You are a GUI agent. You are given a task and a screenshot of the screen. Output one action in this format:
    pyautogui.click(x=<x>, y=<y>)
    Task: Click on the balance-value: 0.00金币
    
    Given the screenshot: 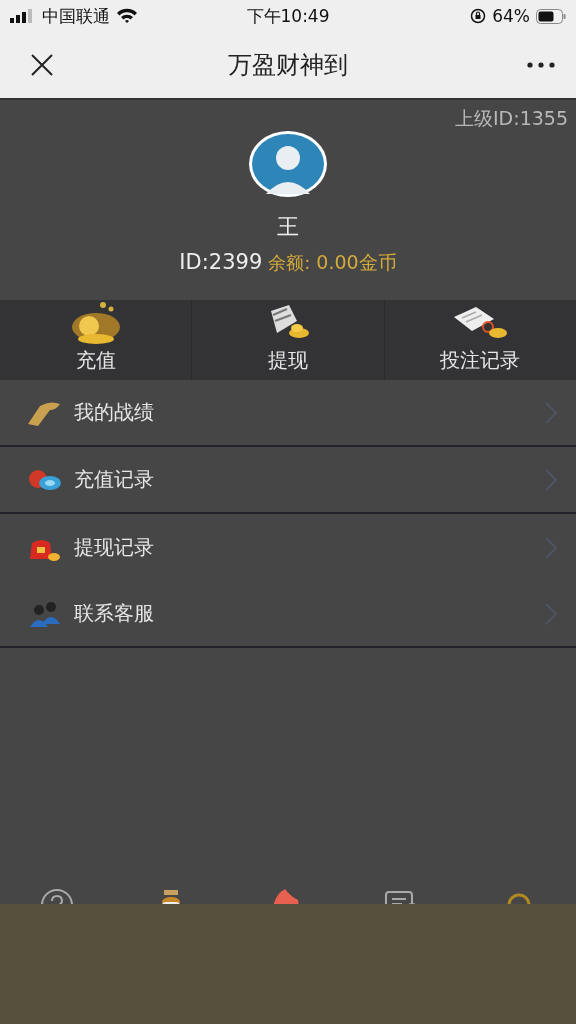 What is the action you would take?
    pyautogui.click(x=356, y=262)
    